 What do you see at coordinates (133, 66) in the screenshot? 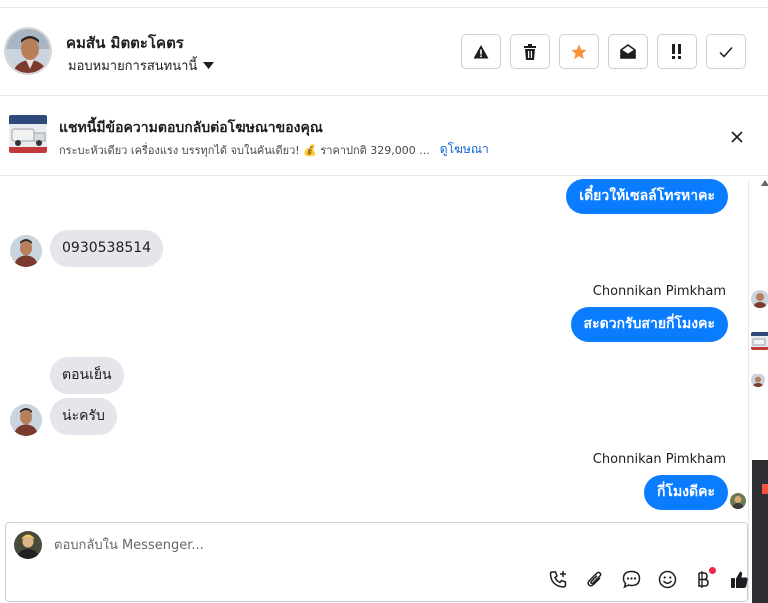
I see `assign-label: มอบหมายการสนทนานี้` at bounding box center [133, 66].